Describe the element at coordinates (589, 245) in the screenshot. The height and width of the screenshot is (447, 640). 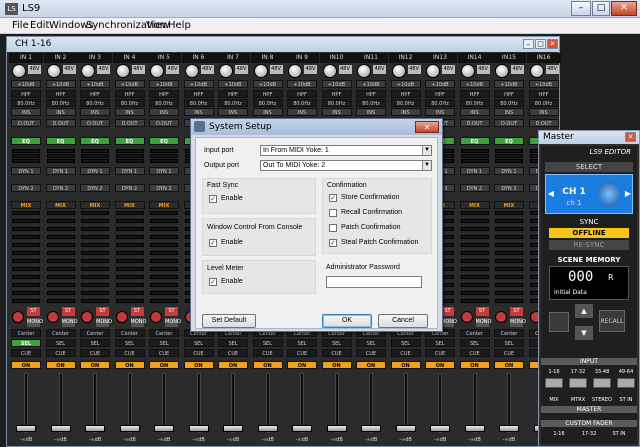
I see `resync-button: RE-SYNC` at that location.